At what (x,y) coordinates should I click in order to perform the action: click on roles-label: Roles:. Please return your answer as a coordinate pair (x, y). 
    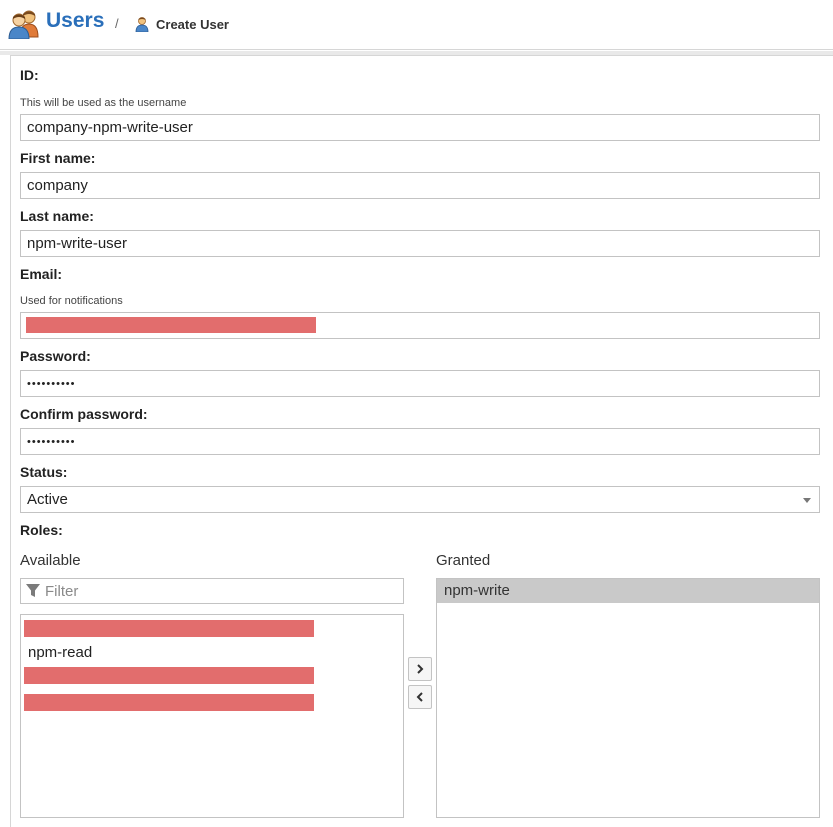
    Looking at the image, I should click on (41, 530).